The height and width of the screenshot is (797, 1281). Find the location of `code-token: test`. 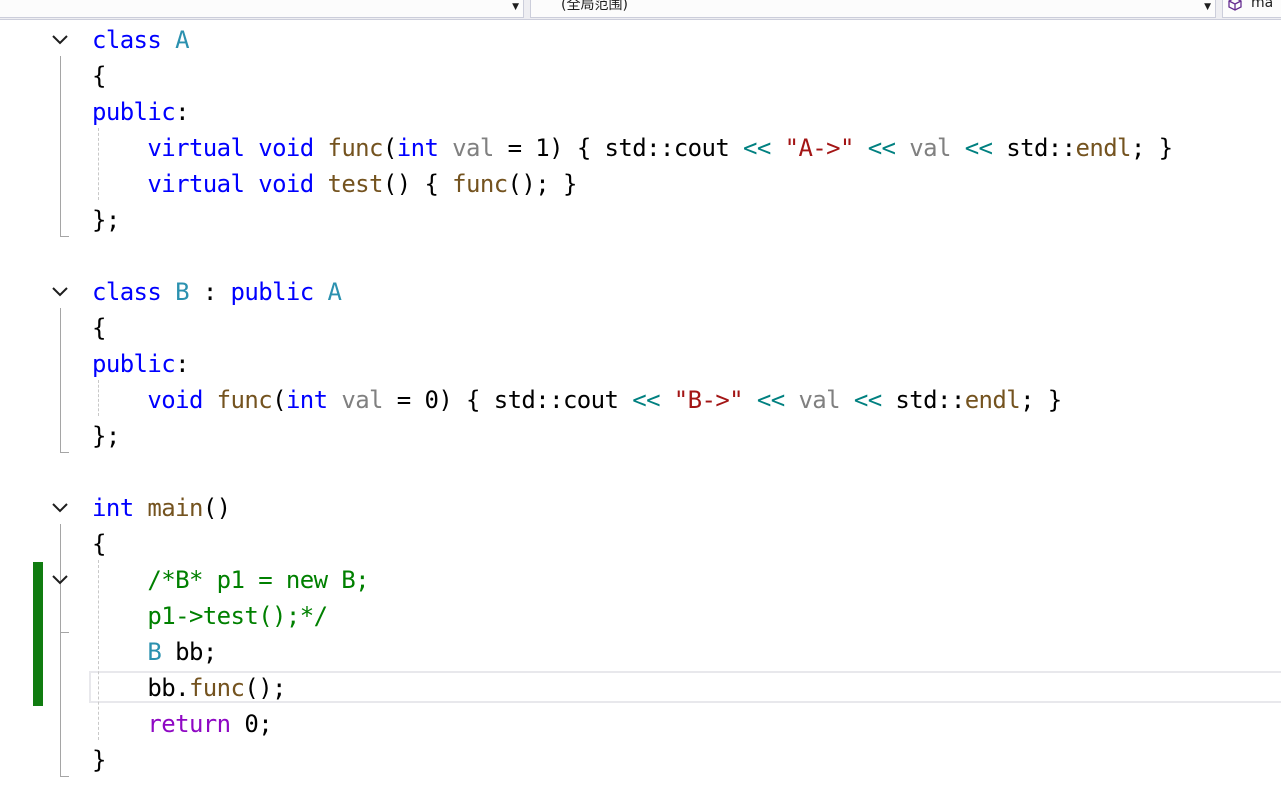

code-token: test is located at coordinates (355, 184).